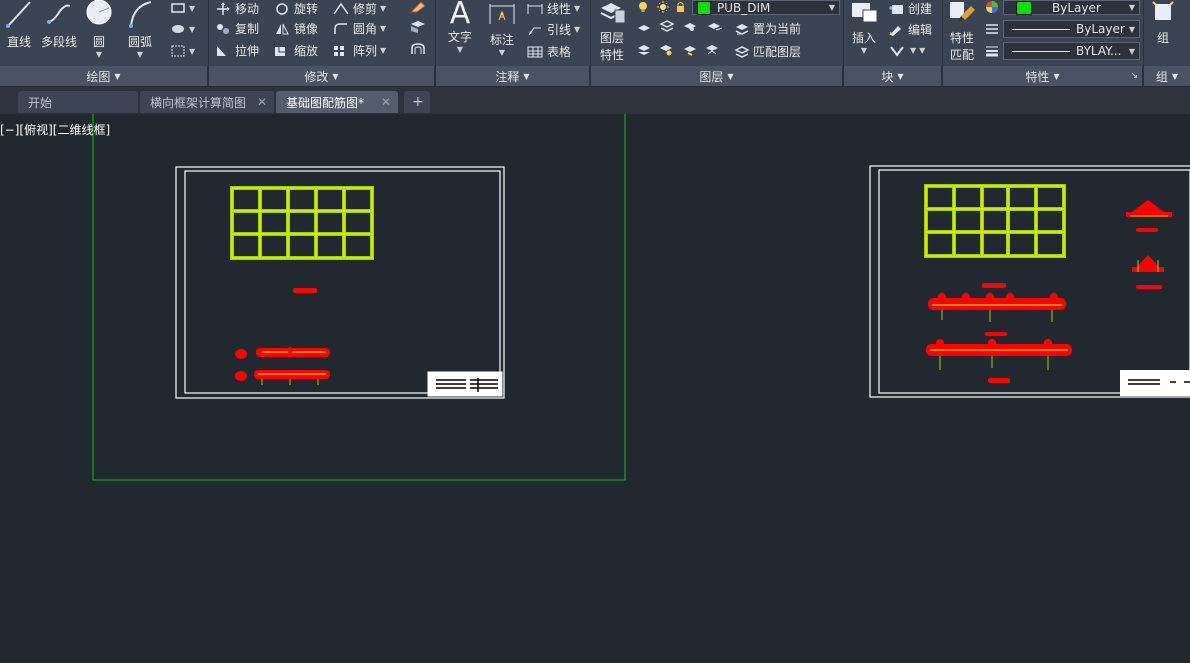 The width and height of the screenshot is (1190, 663). What do you see at coordinates (502, 28) in the screenshot?
I see `dimension-tool: 标注 ▼` at bounding box center [502, 28].